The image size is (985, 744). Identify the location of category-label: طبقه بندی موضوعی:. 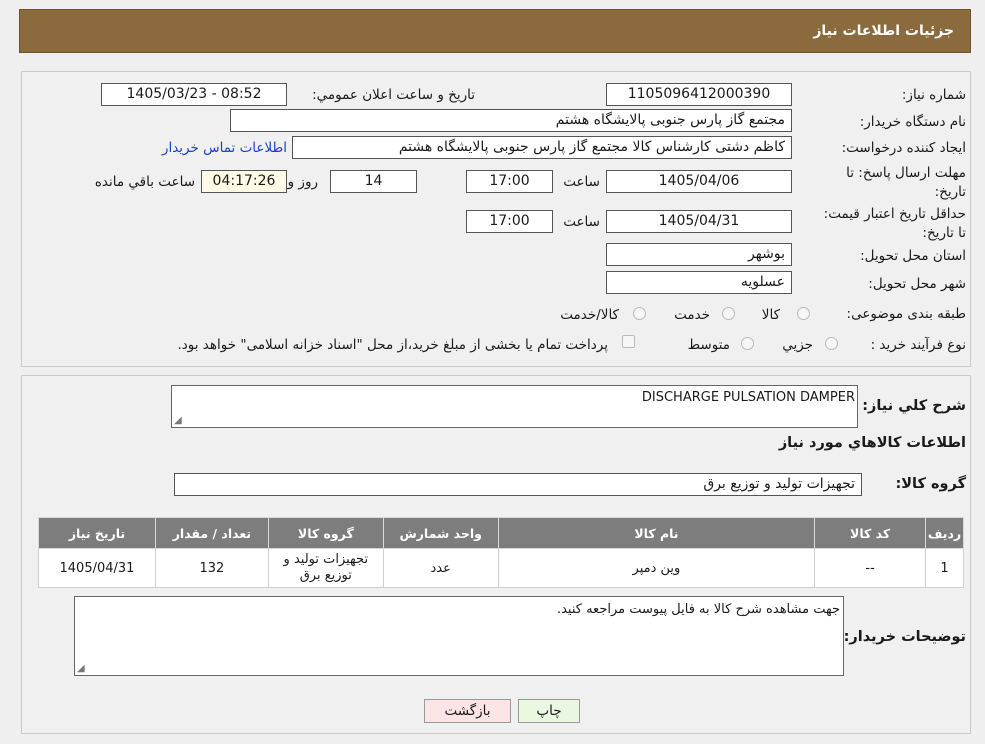
(906, 314).